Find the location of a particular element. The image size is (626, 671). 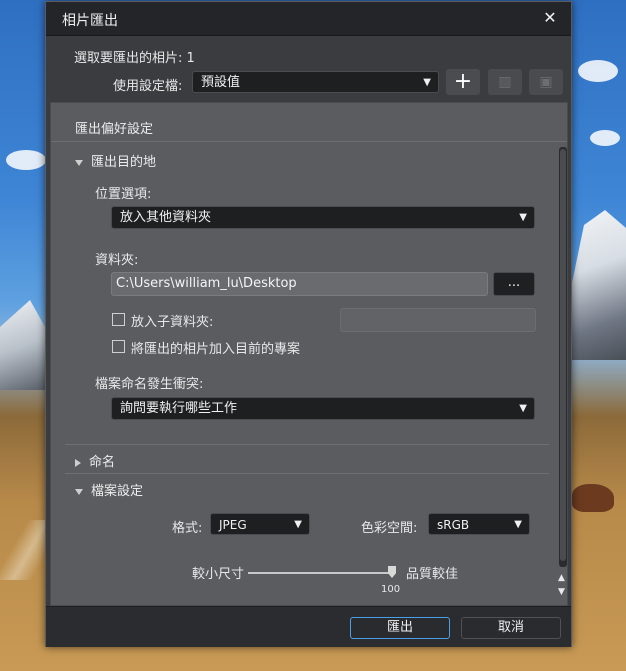

section-naming: 命名 is located at coordinates (95, 460).